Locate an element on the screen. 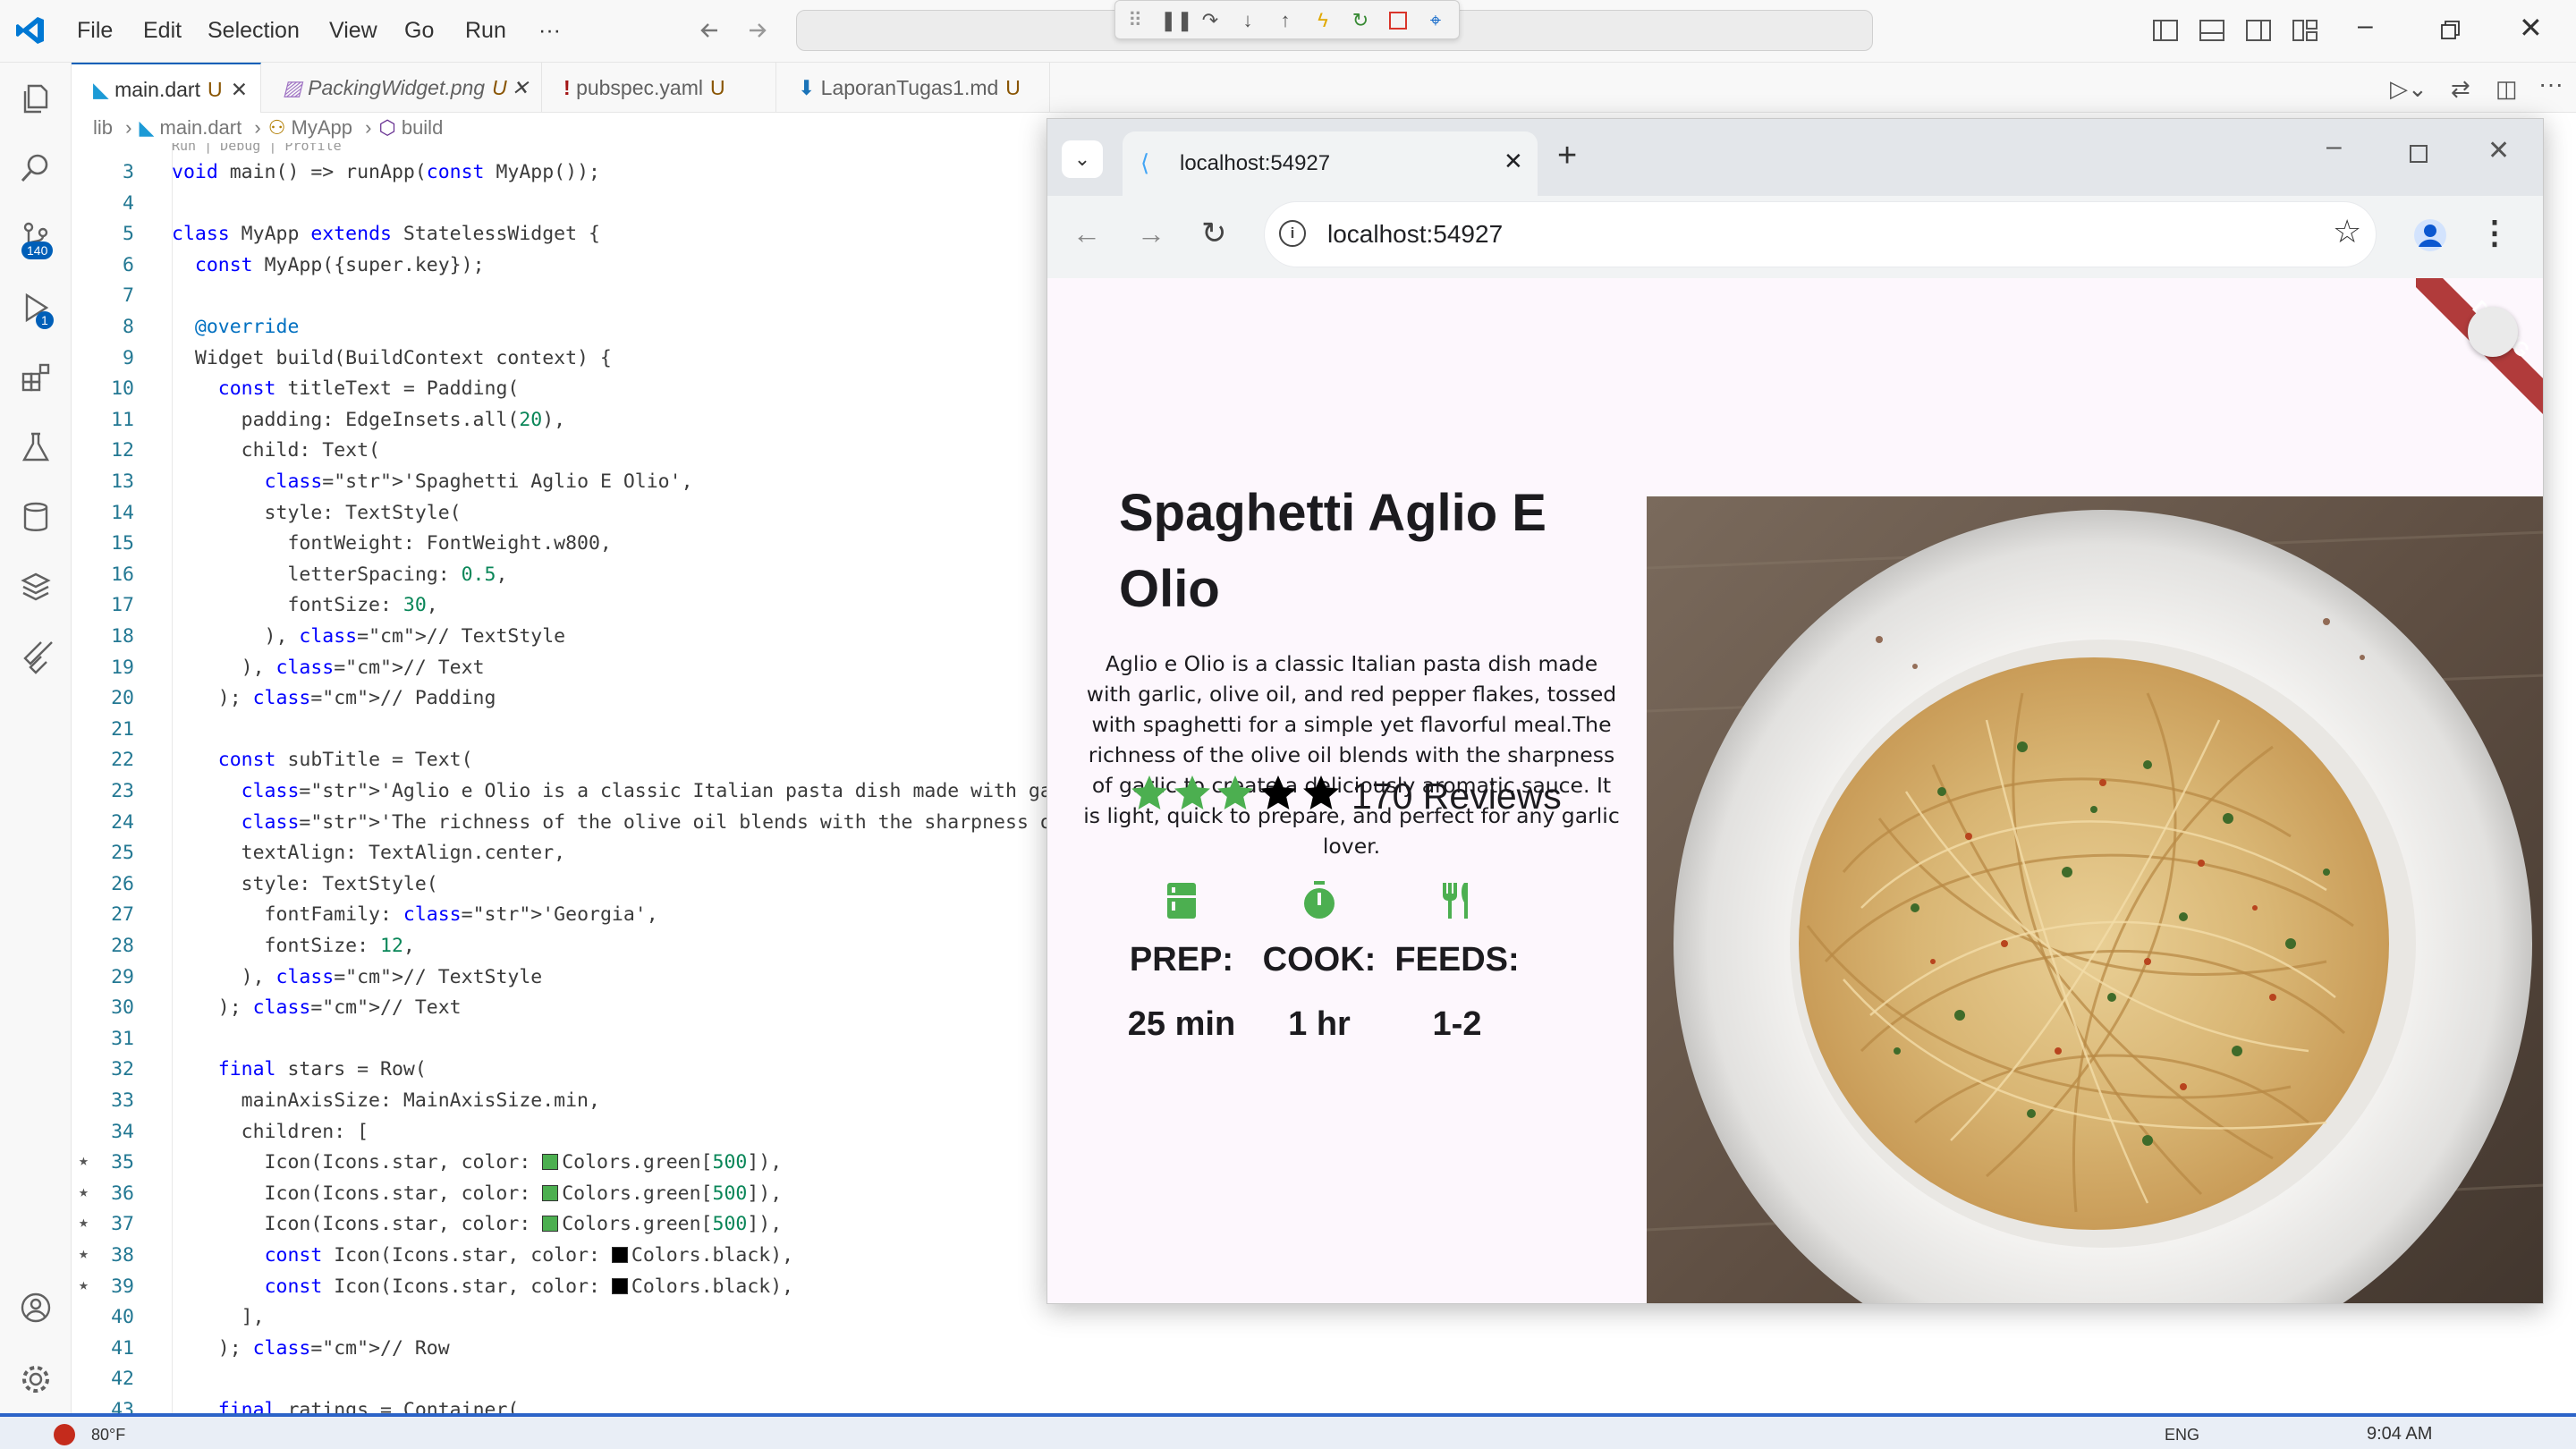 The height and width of the screenshot is (1449, 2576). bookmark-star-icon: ☆ is located at coordinates (2347, 231).